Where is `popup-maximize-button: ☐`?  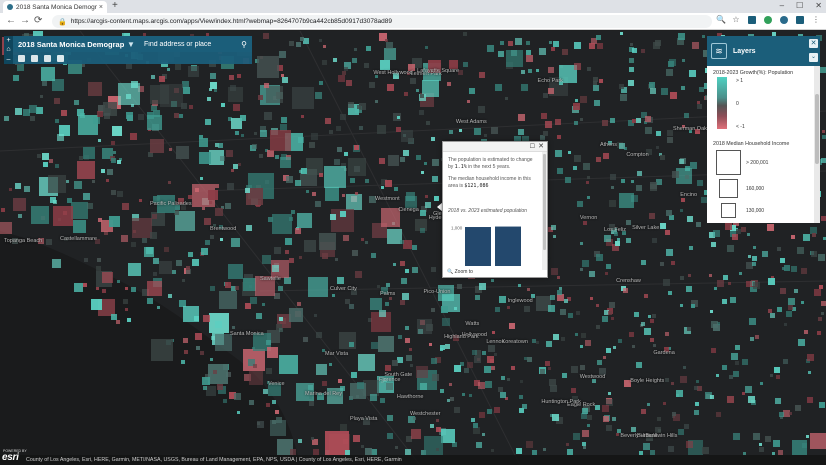 popup-maximize-button: ☐ is located at coordinates (532, 146).